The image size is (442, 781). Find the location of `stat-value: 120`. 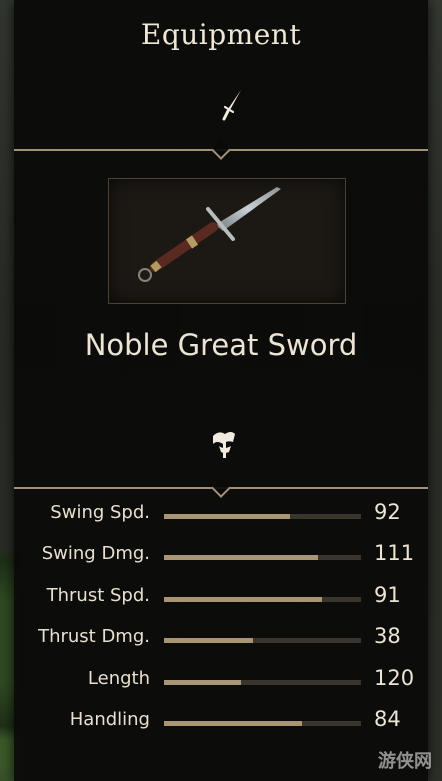

stat-value: 120 is located at coordinates (394, 678).